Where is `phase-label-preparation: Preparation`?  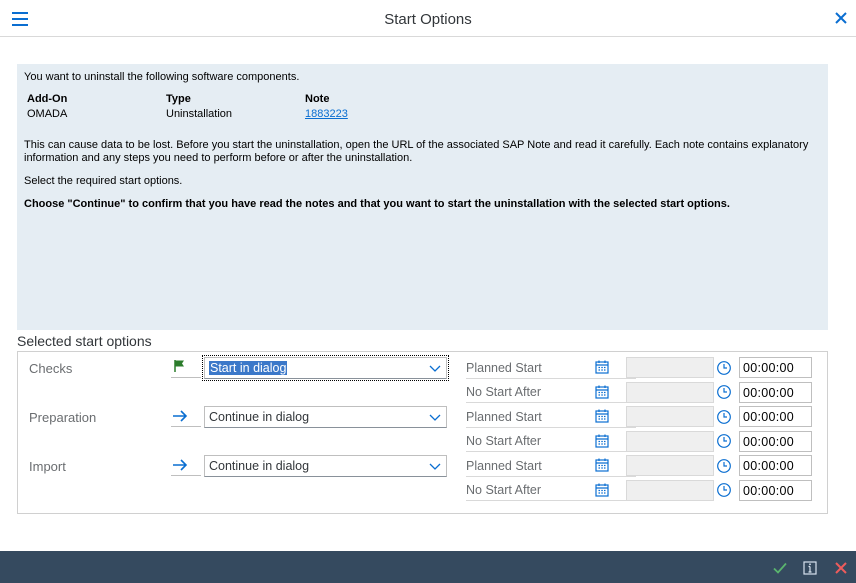 phase-label-preparation: Preparation is located at coordinates (63, 417).